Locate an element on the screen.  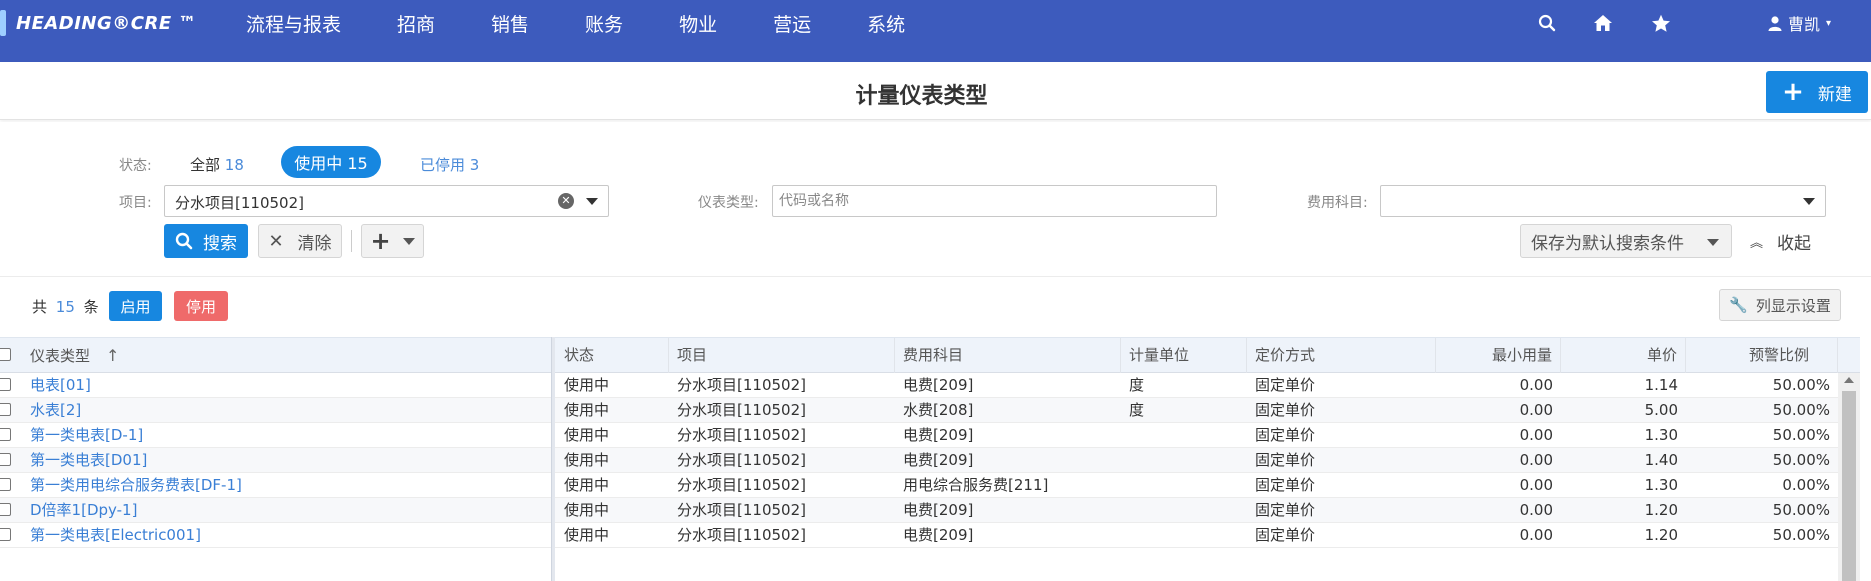
nav-item-operations: 营运 is located at coordinates (792, 23).